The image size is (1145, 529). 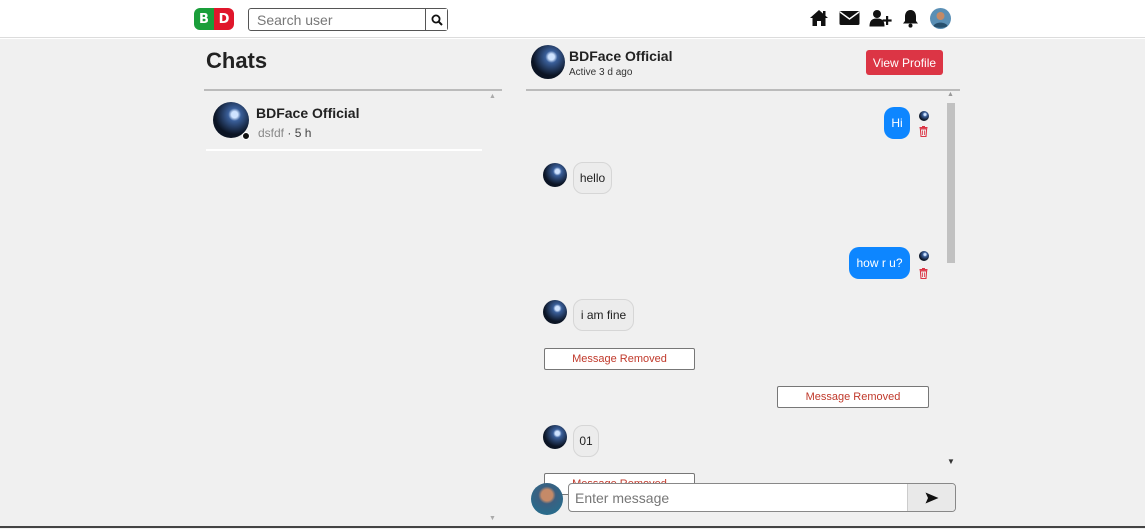 What do you see at coordinates (572, 527) in the screenshot?
I see `bottom-border` at bounding box center [572, 527].